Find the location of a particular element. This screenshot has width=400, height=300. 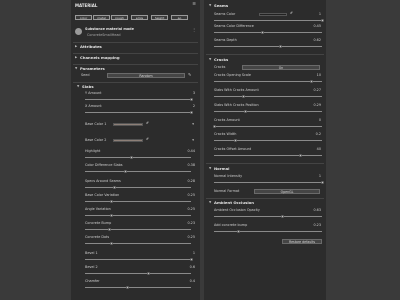

cracks-param-2-handle is located at coordinates (245, 111).